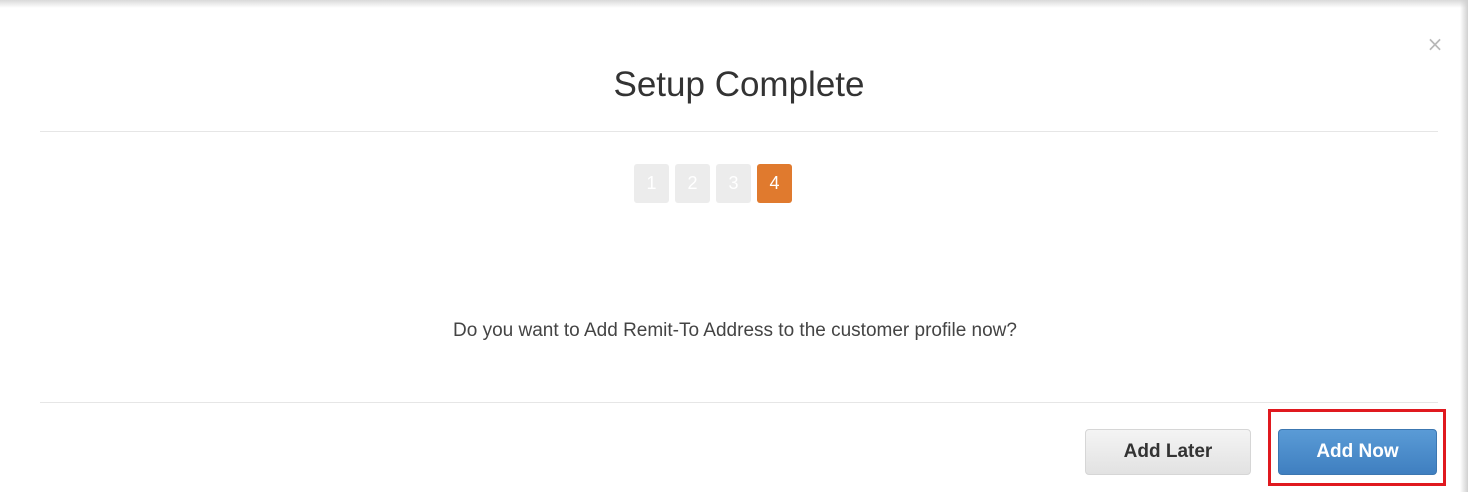 The height and width of the screenshot is (492, 1468). Describe the element at coordinates (1168, 452) in the screenshot. I see `add-later-button: Add Later` at that location.